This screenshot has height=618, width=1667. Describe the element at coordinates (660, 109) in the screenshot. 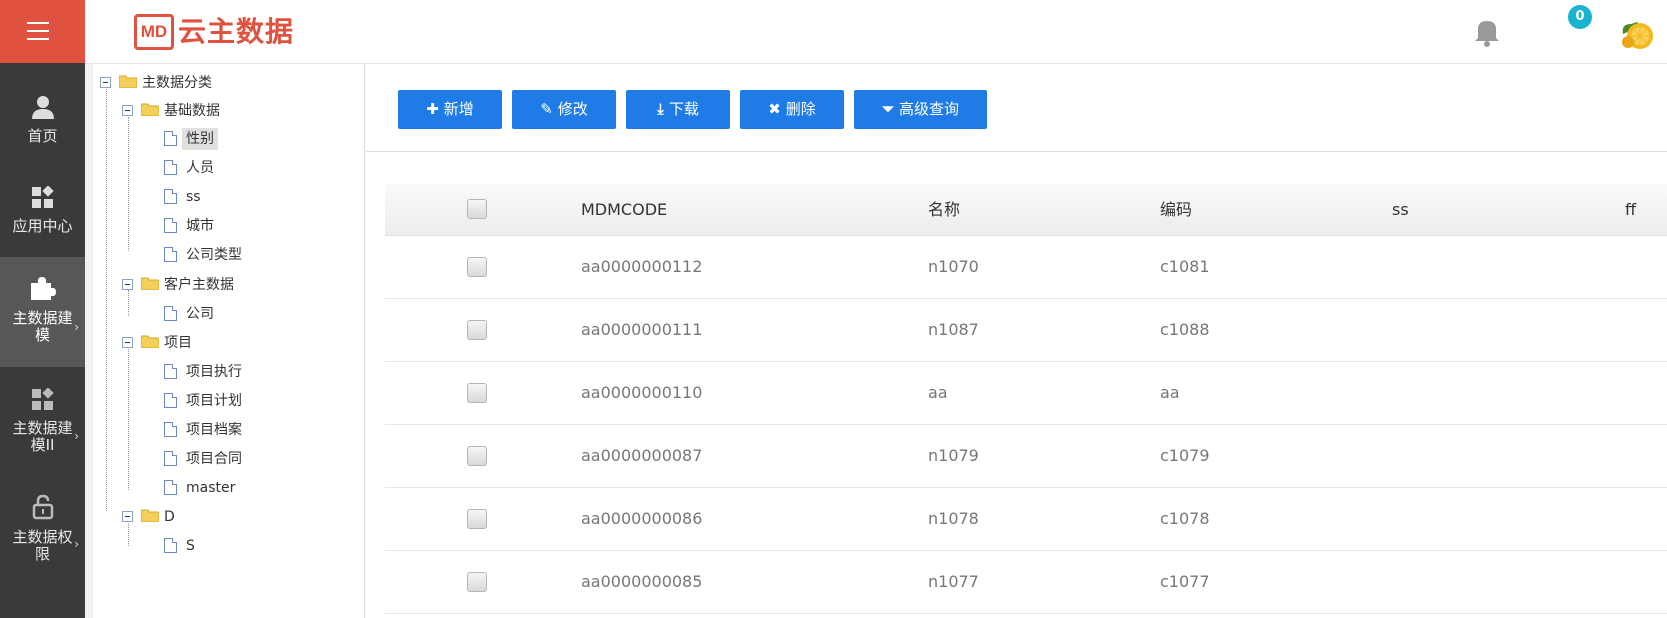

I see `download-icon: ⤓` at that location.